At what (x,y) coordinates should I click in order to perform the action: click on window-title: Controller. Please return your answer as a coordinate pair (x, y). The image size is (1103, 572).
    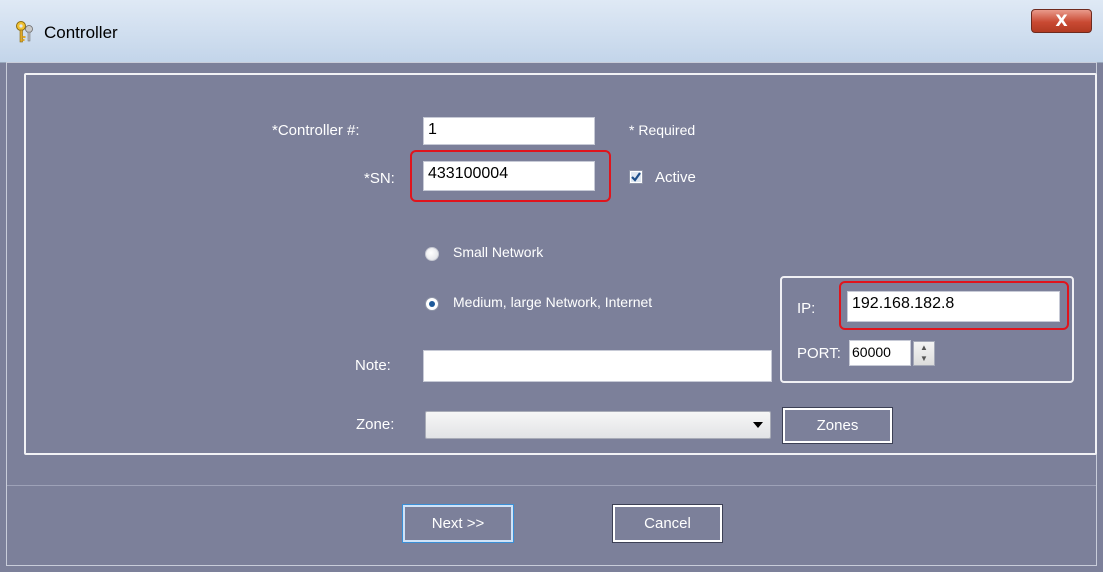
    Looking at the image, I should click on (81, 32).